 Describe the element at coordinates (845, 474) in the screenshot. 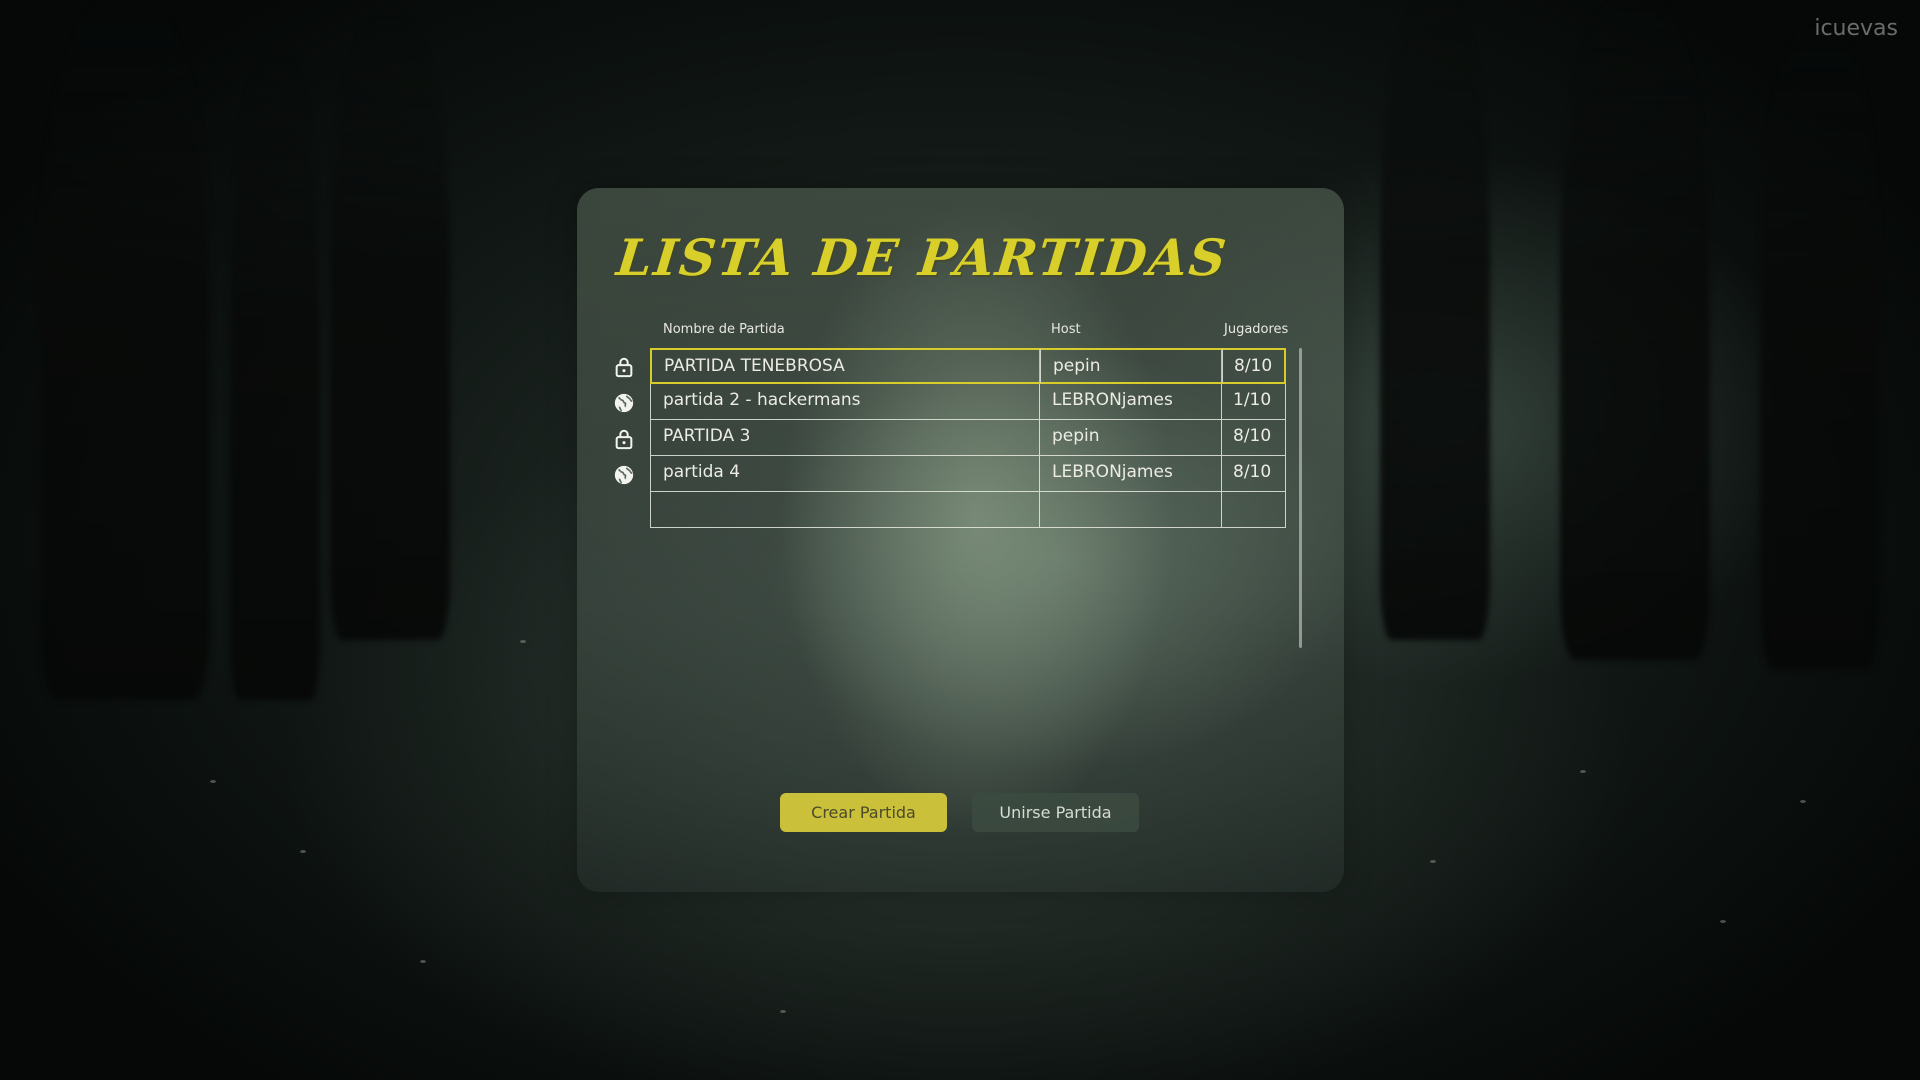

I see `cell-game-name: partida 4` at that location.